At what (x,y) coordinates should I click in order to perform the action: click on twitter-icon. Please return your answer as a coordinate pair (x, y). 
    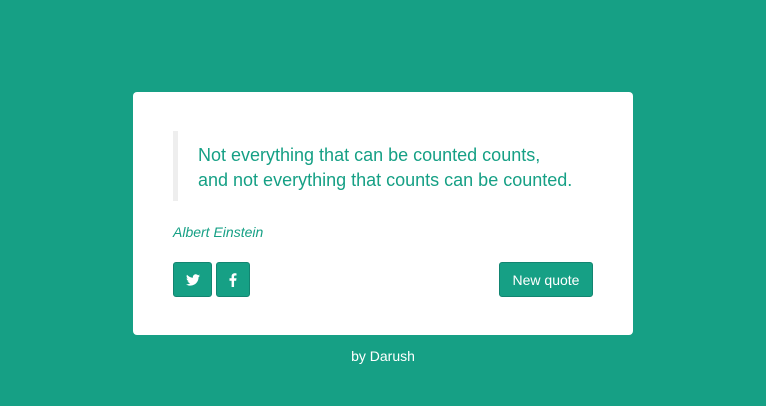
    Looking at the image, I should click on (192, 279).